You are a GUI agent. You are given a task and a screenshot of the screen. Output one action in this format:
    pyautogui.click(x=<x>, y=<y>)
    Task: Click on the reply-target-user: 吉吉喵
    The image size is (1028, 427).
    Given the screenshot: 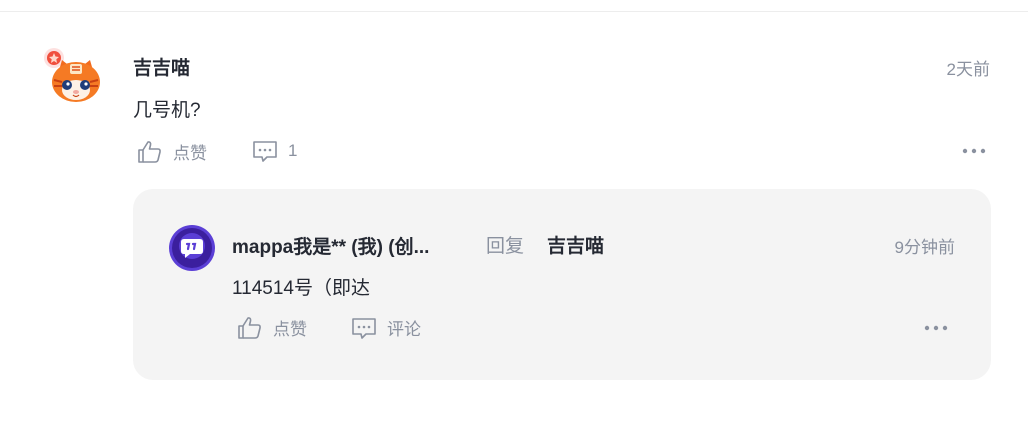 What is the action you would take?
    pyautogui.click(x=575, y=244)
    